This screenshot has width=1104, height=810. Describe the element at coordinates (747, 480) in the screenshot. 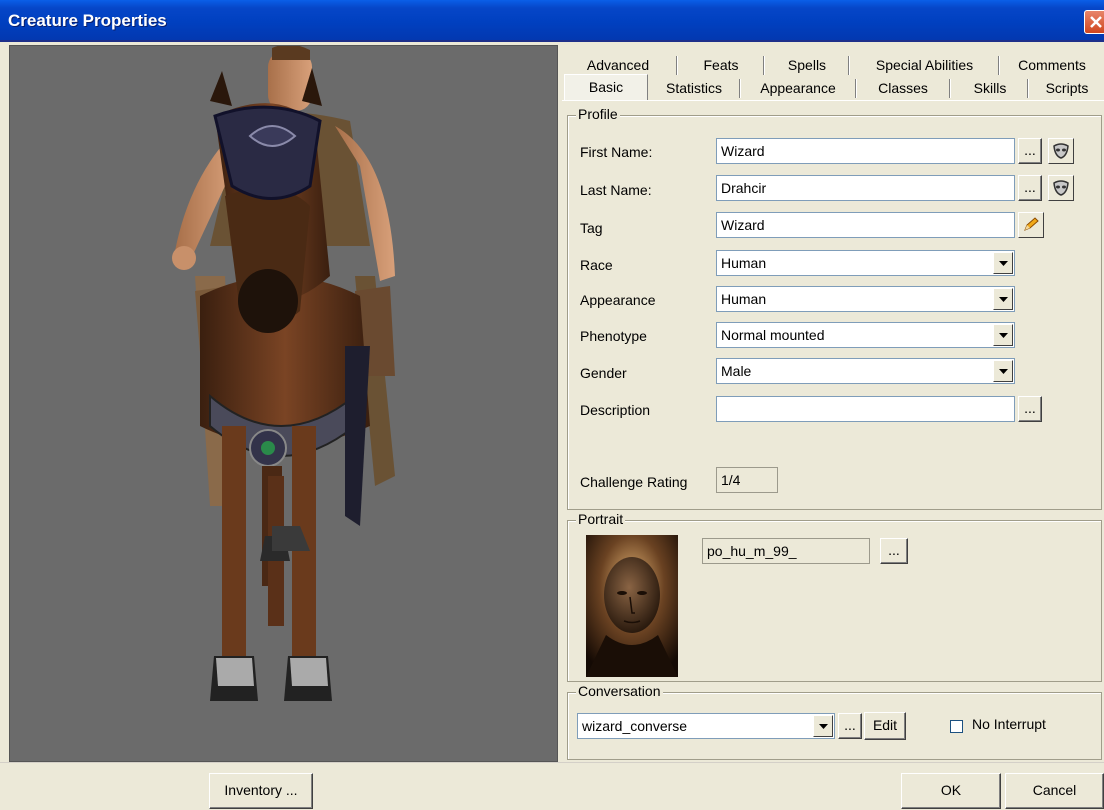

I see `challenge-rating-field: 1/4` at that location.